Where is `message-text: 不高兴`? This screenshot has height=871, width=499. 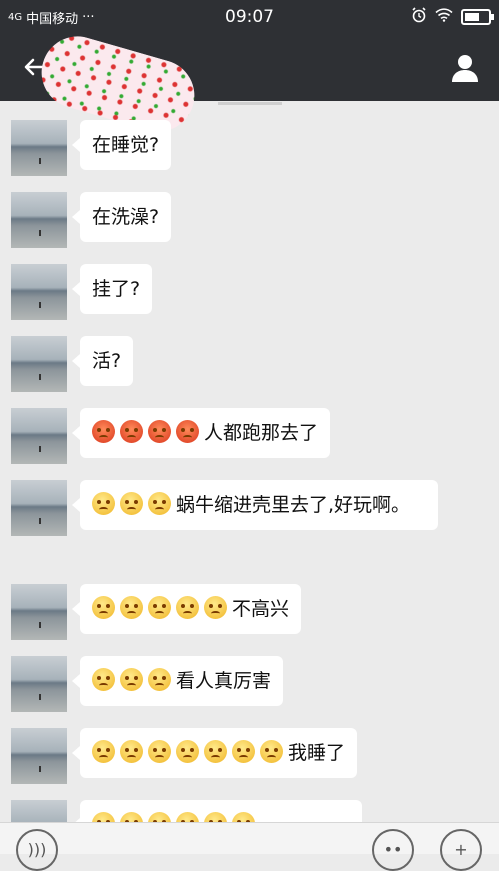 message-text: 不高兴 is located at coordinates (261, 609).